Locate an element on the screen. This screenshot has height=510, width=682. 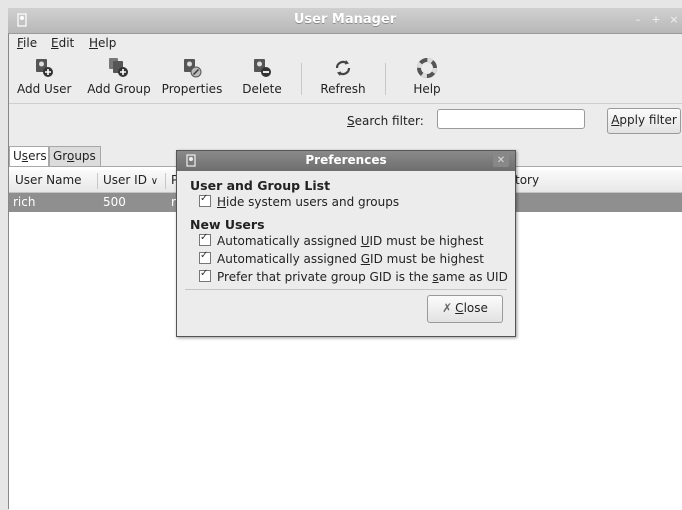
properties-label: Properties is located at coordinates (192, 89).